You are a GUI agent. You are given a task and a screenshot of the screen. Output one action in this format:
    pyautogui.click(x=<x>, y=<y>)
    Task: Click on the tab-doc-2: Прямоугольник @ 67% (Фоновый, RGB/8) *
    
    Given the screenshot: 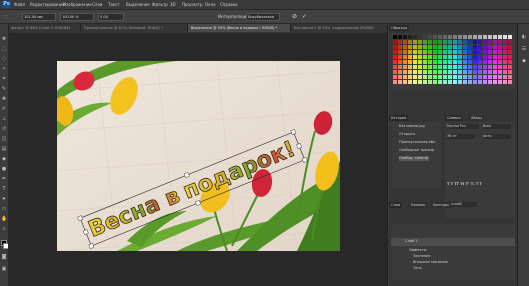 What is the action you would take?
    pyautogui.click(x=134, y=28)
    